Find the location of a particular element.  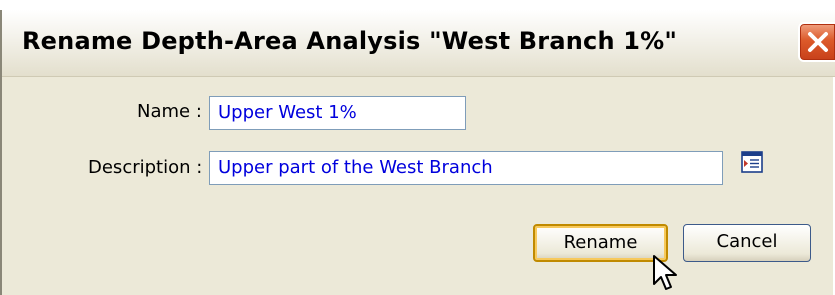

name-label: Name : is located at coordinates (169, 111).